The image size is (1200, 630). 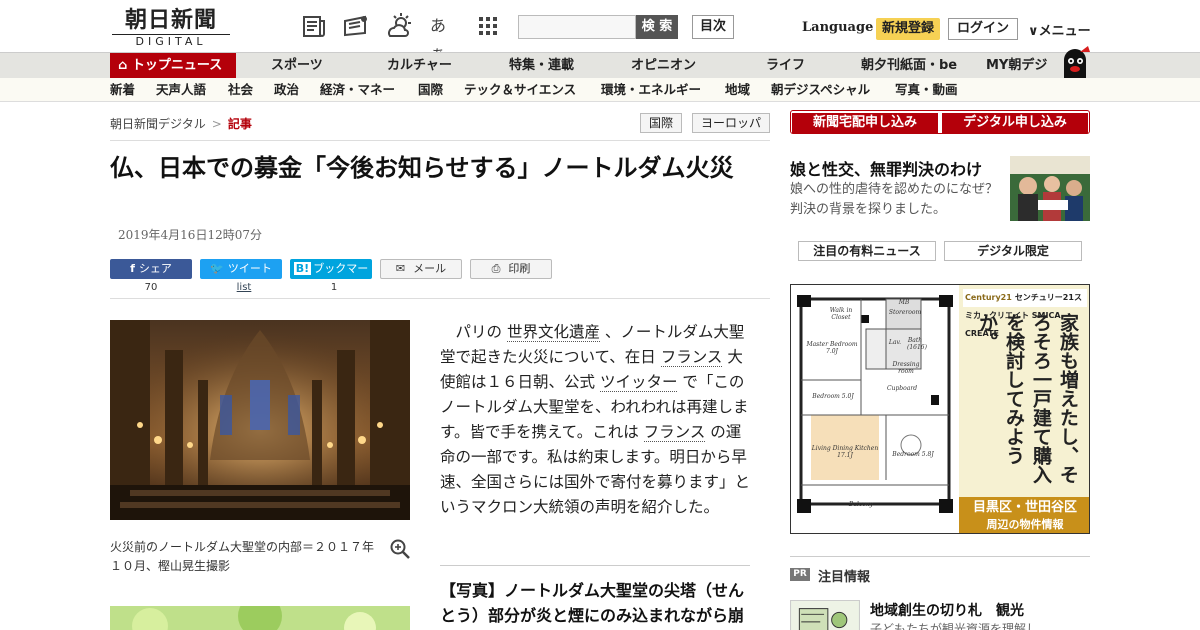 What do you see at coordinates (904, 302) in the screenshot?
I see `floor-plan-label: MB` at bounding box center [904, 302].